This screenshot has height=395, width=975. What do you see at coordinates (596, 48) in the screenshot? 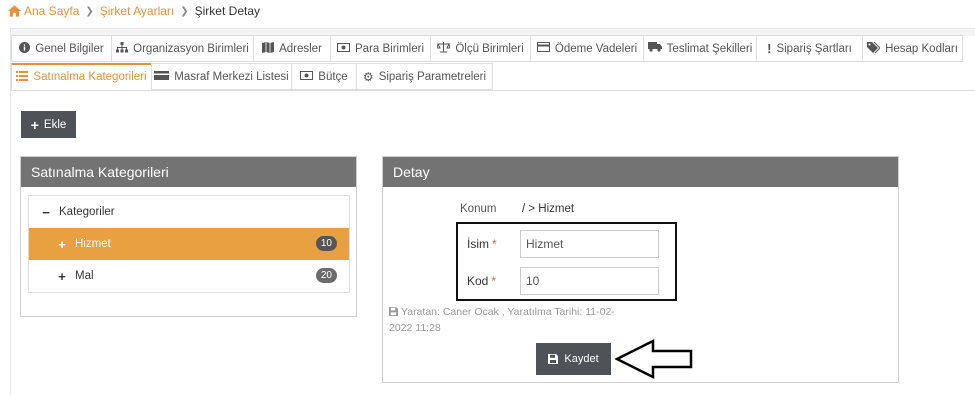
I see `tab-label: Ödeme Vadeleri` at bounding box center [596, 48].